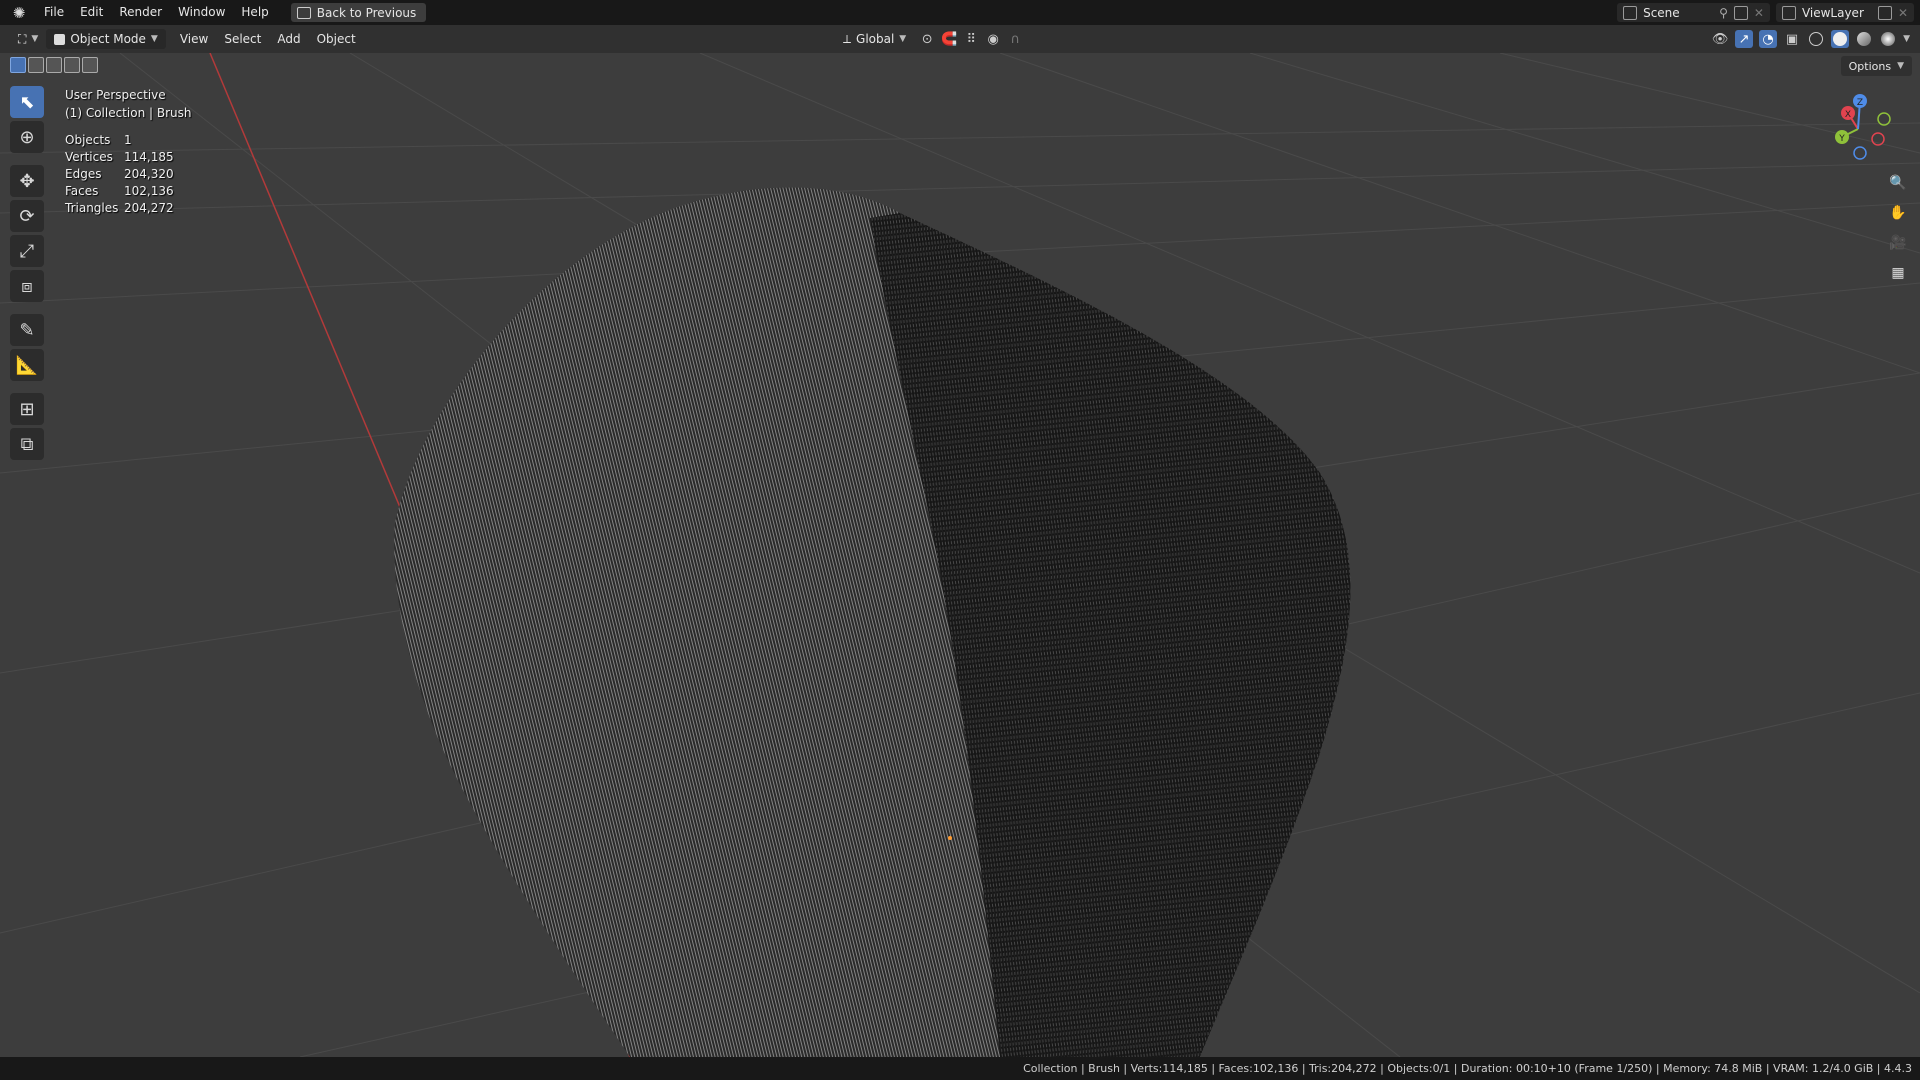 This screenshot has height=1080, width=1920. I want to click on stat-value: 204,320, so click(149, 174).